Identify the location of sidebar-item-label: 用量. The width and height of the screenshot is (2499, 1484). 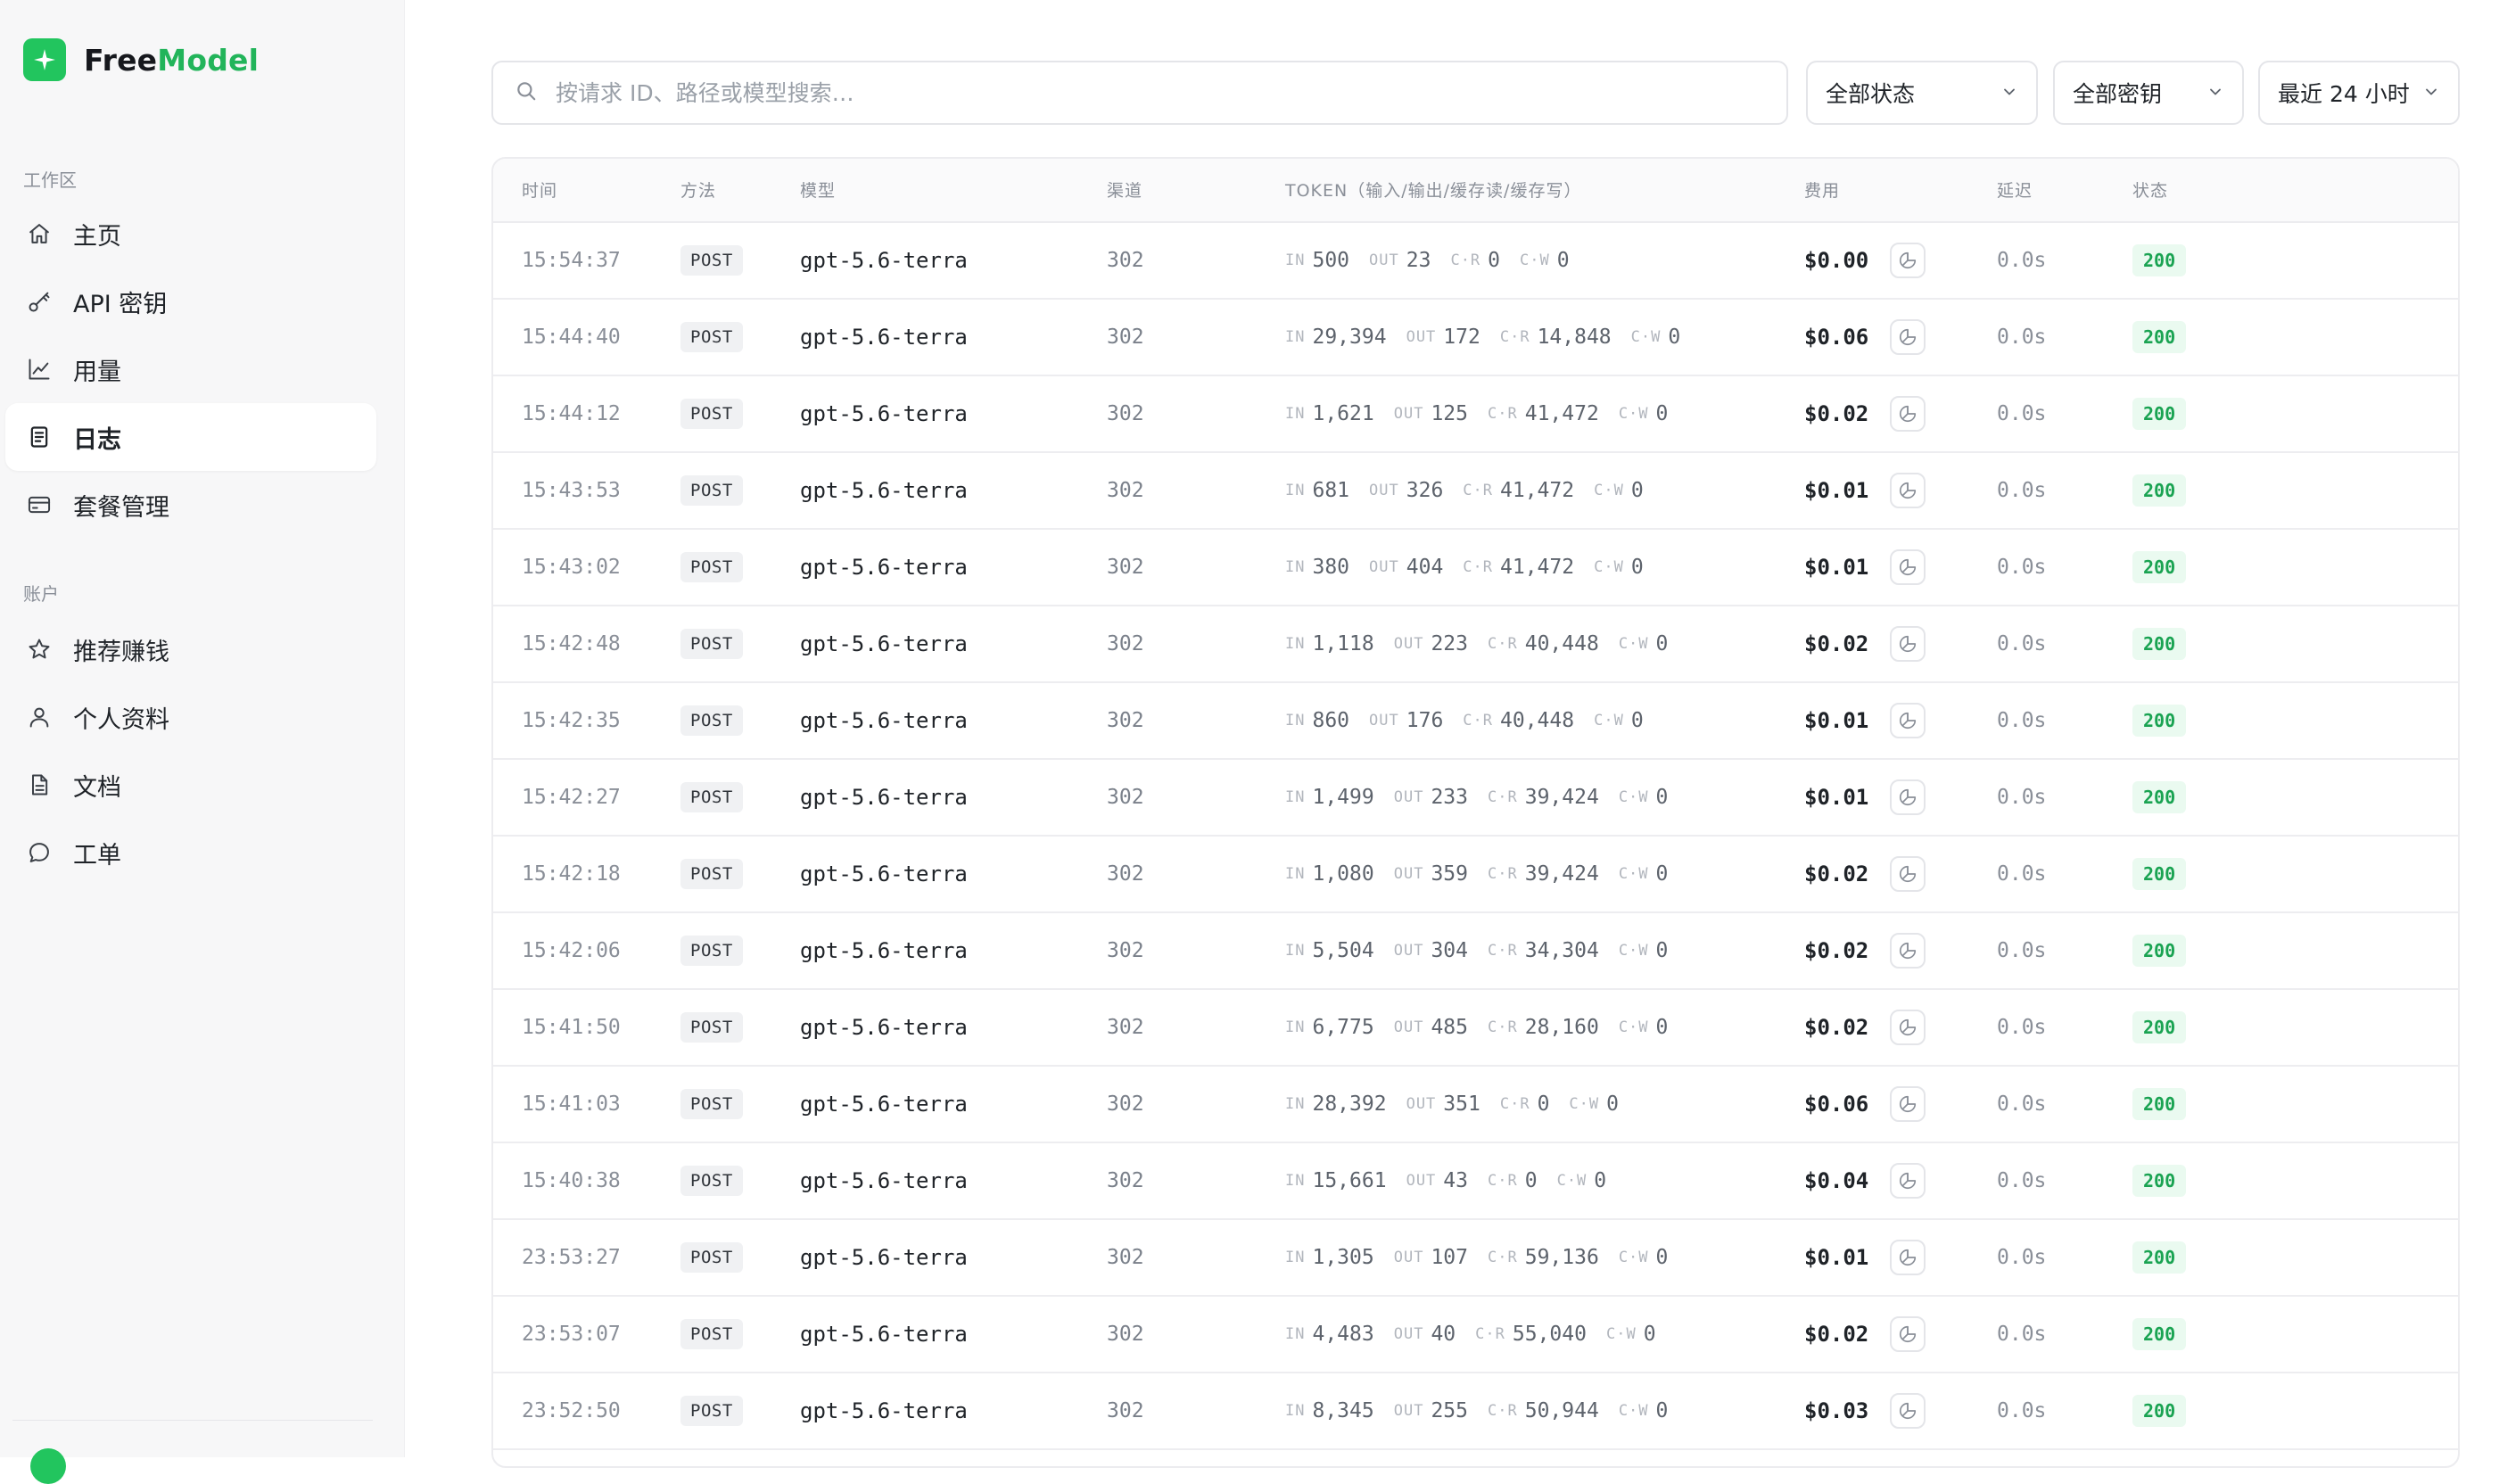
(97, 372).